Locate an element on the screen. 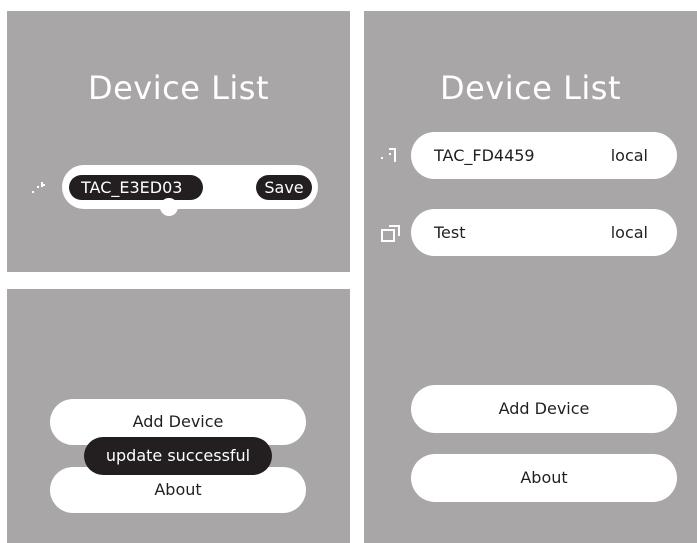 The image size is (697, 543). device-row: TAC_FD4459 local is located at coordinates (544, 155).